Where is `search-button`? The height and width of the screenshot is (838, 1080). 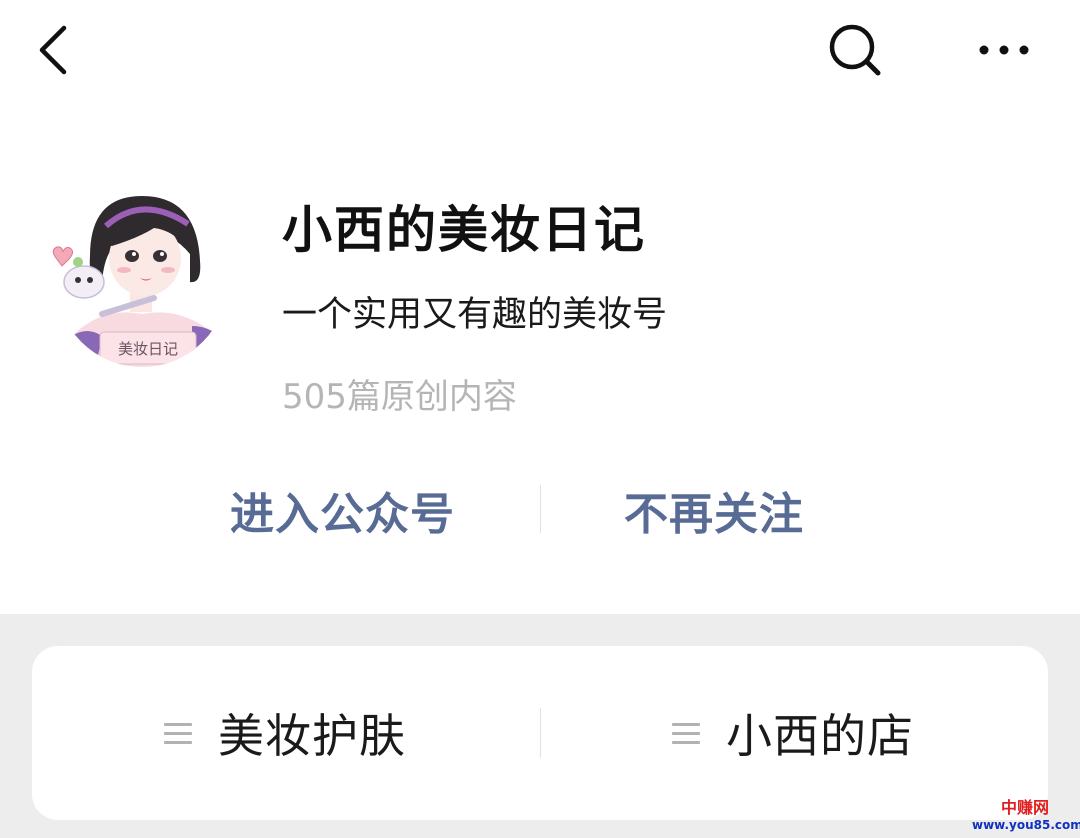
search-button is located at coordinates (854, 50).